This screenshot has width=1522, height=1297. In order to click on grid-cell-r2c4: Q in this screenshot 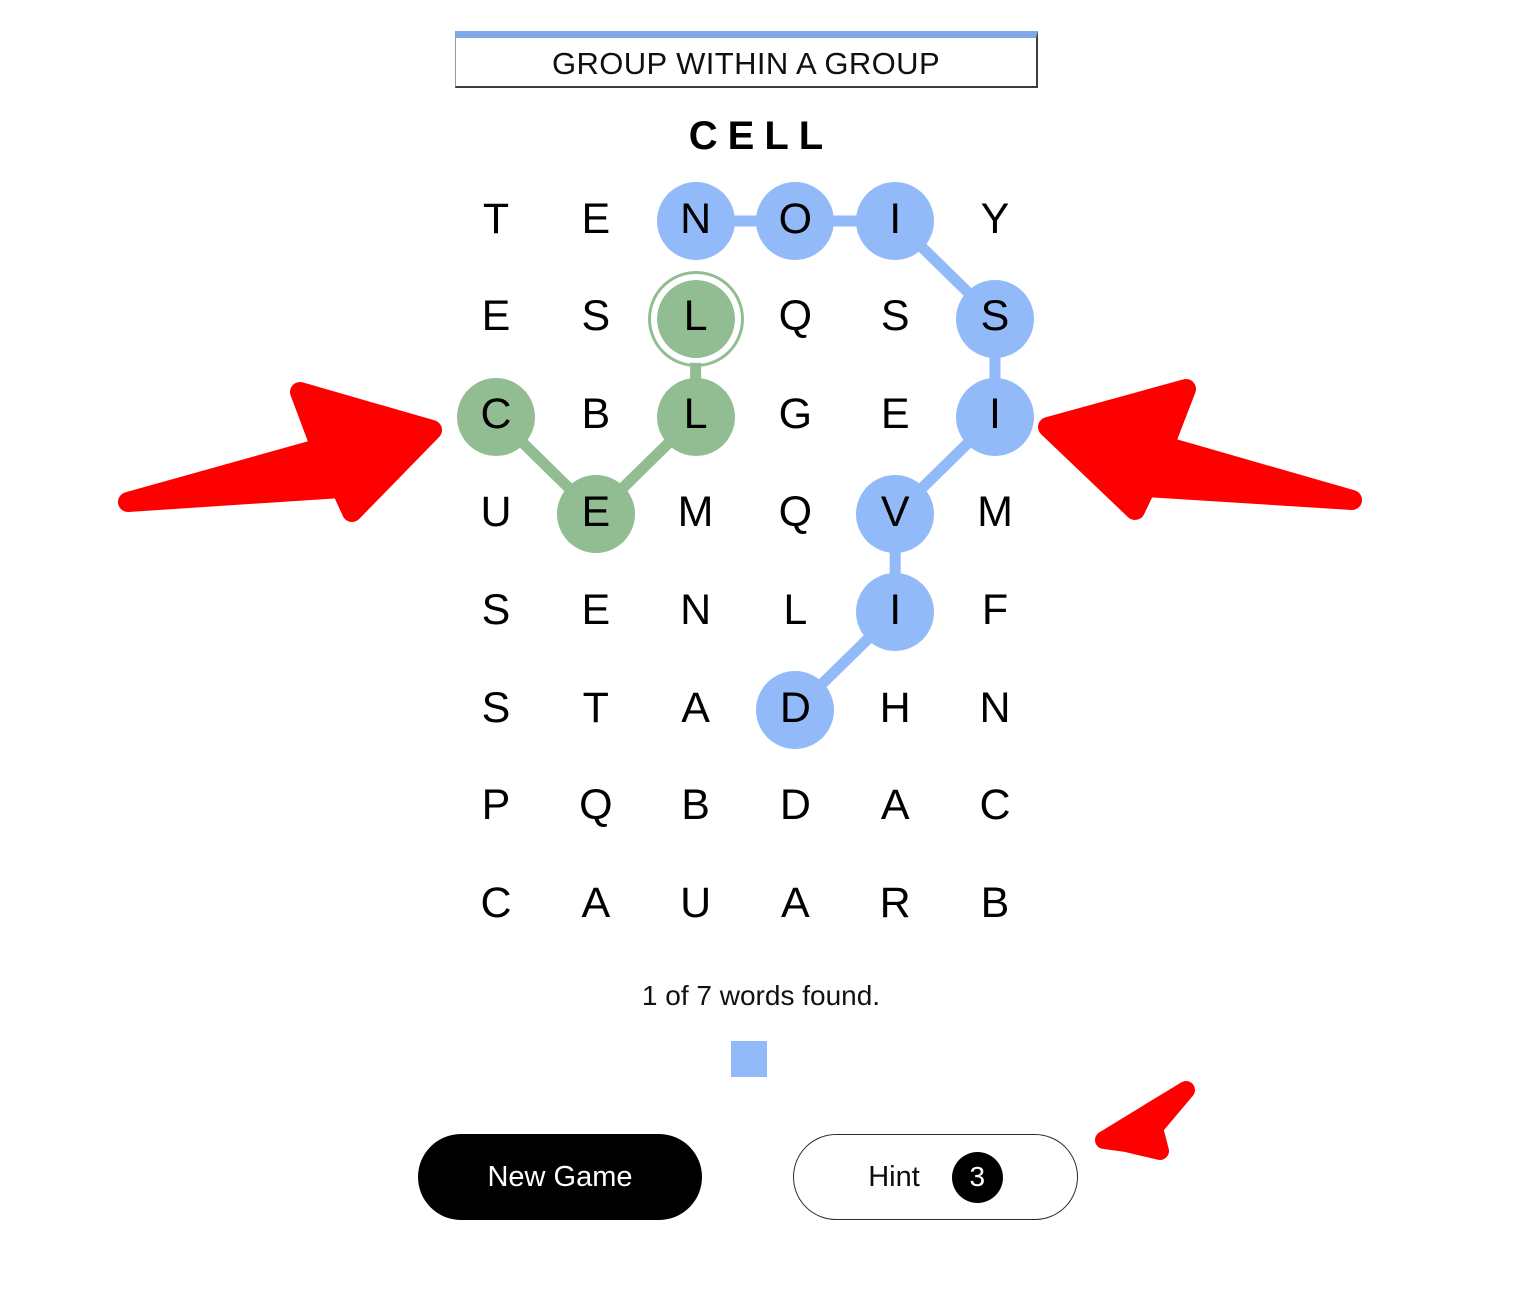, I will do `click(795, 319)`.